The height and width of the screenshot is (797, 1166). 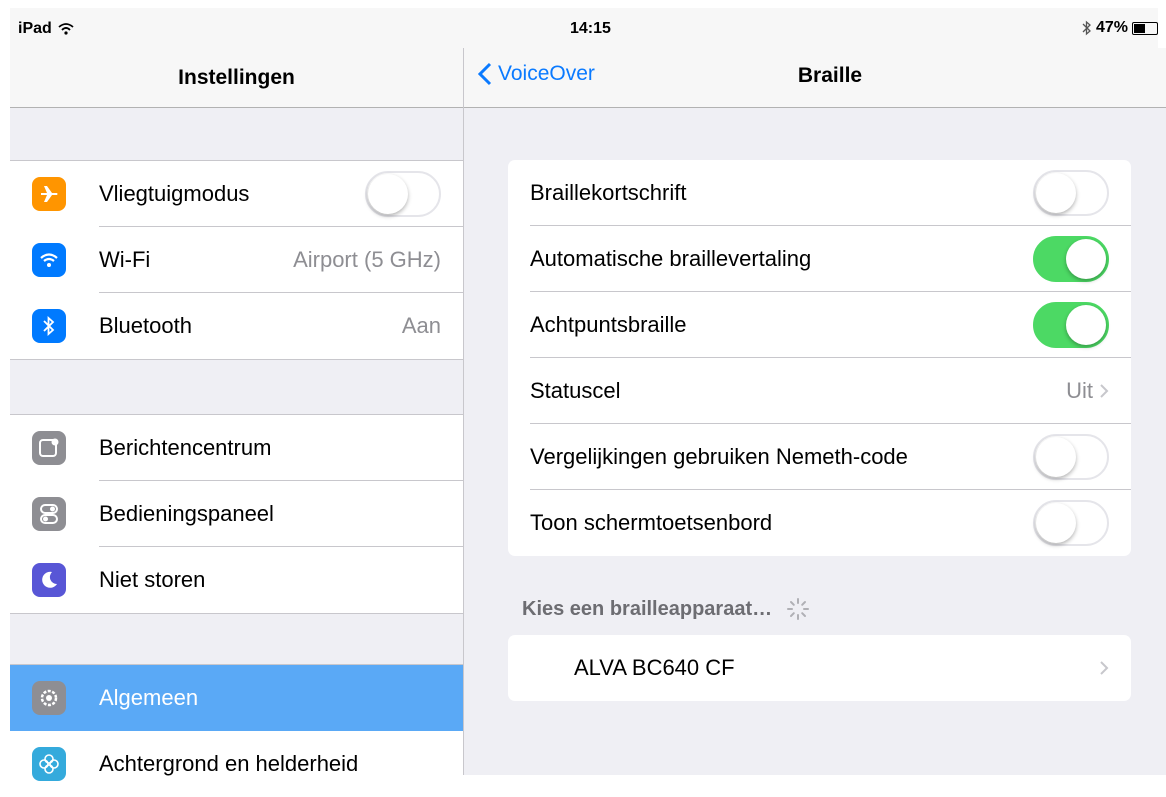 What do you see at coordinates (35, 28) in the screenshot?
I see `device-name: iPad` at bounding box center [35, 28].